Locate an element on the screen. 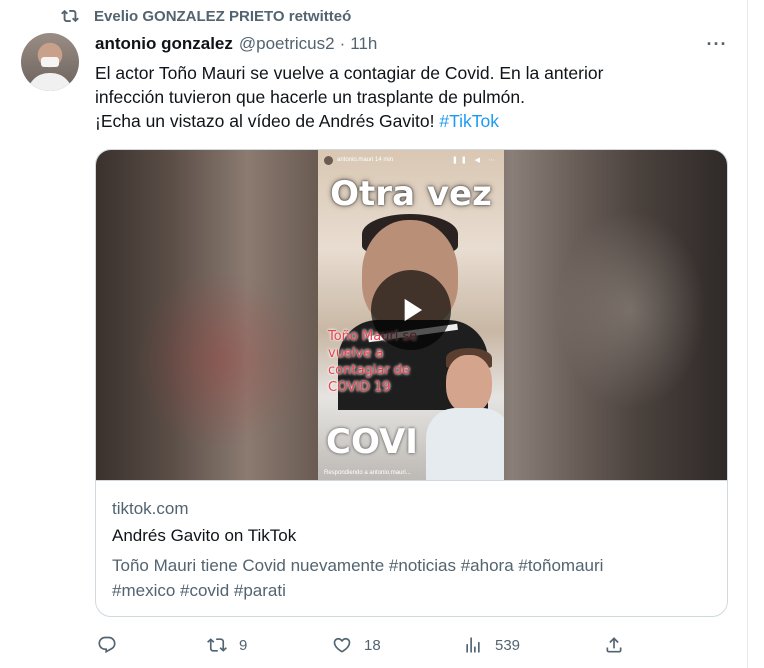 The width and height of the screenshot is (764, 668). avatar-shirt is located at coordinates (50, 82).